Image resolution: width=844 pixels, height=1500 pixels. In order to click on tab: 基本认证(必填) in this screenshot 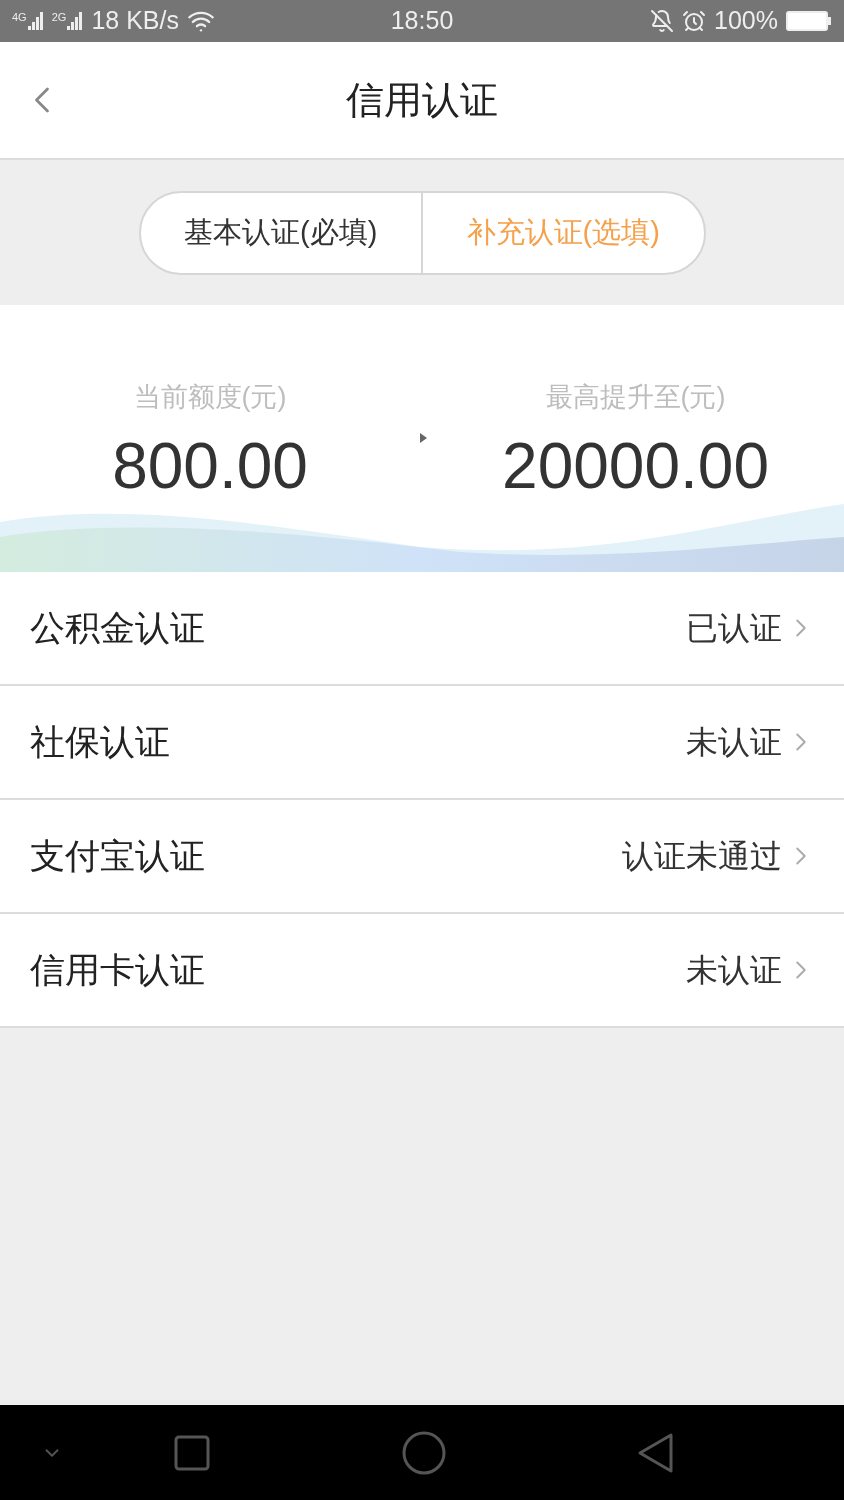, I will do `click(280, 232)`.